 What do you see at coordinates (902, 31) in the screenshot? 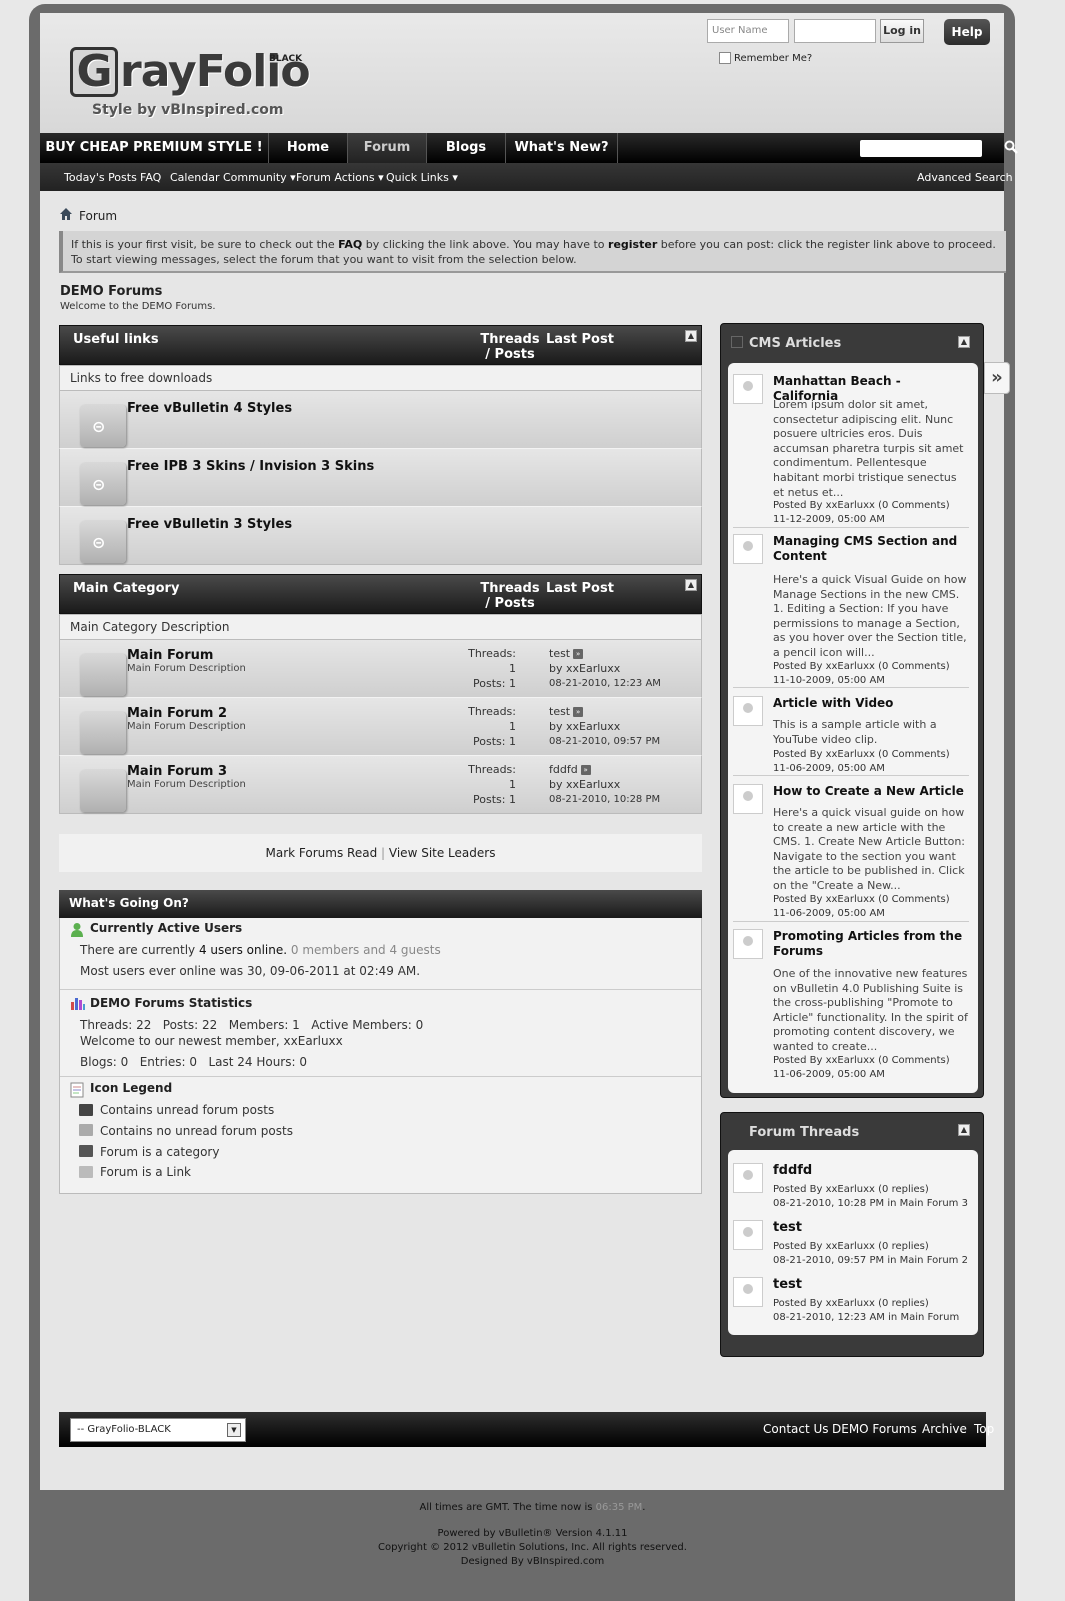
I see `login-button: Log in` at bounding box center [902, 31].